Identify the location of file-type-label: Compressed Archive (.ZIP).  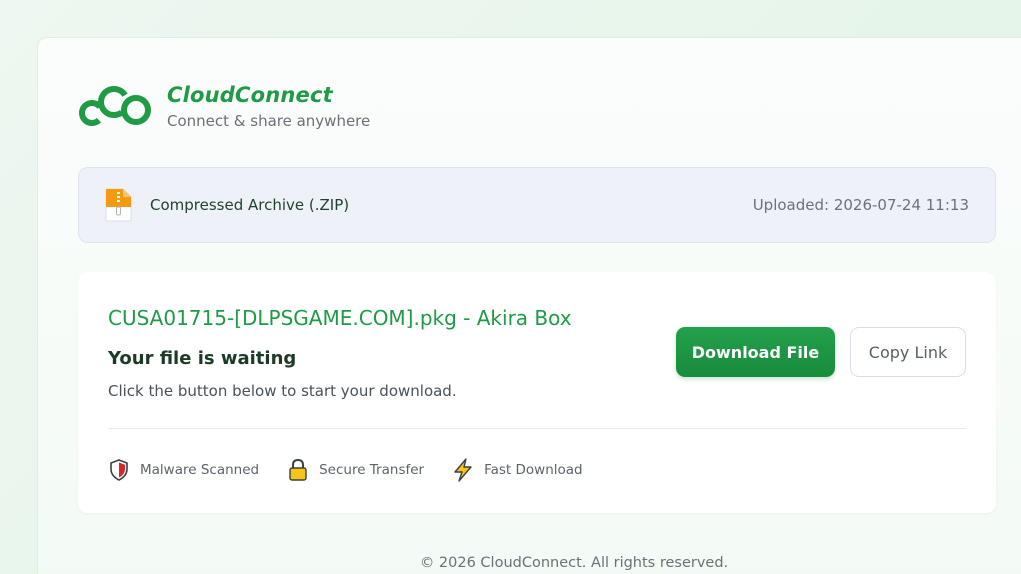
(250, 205).